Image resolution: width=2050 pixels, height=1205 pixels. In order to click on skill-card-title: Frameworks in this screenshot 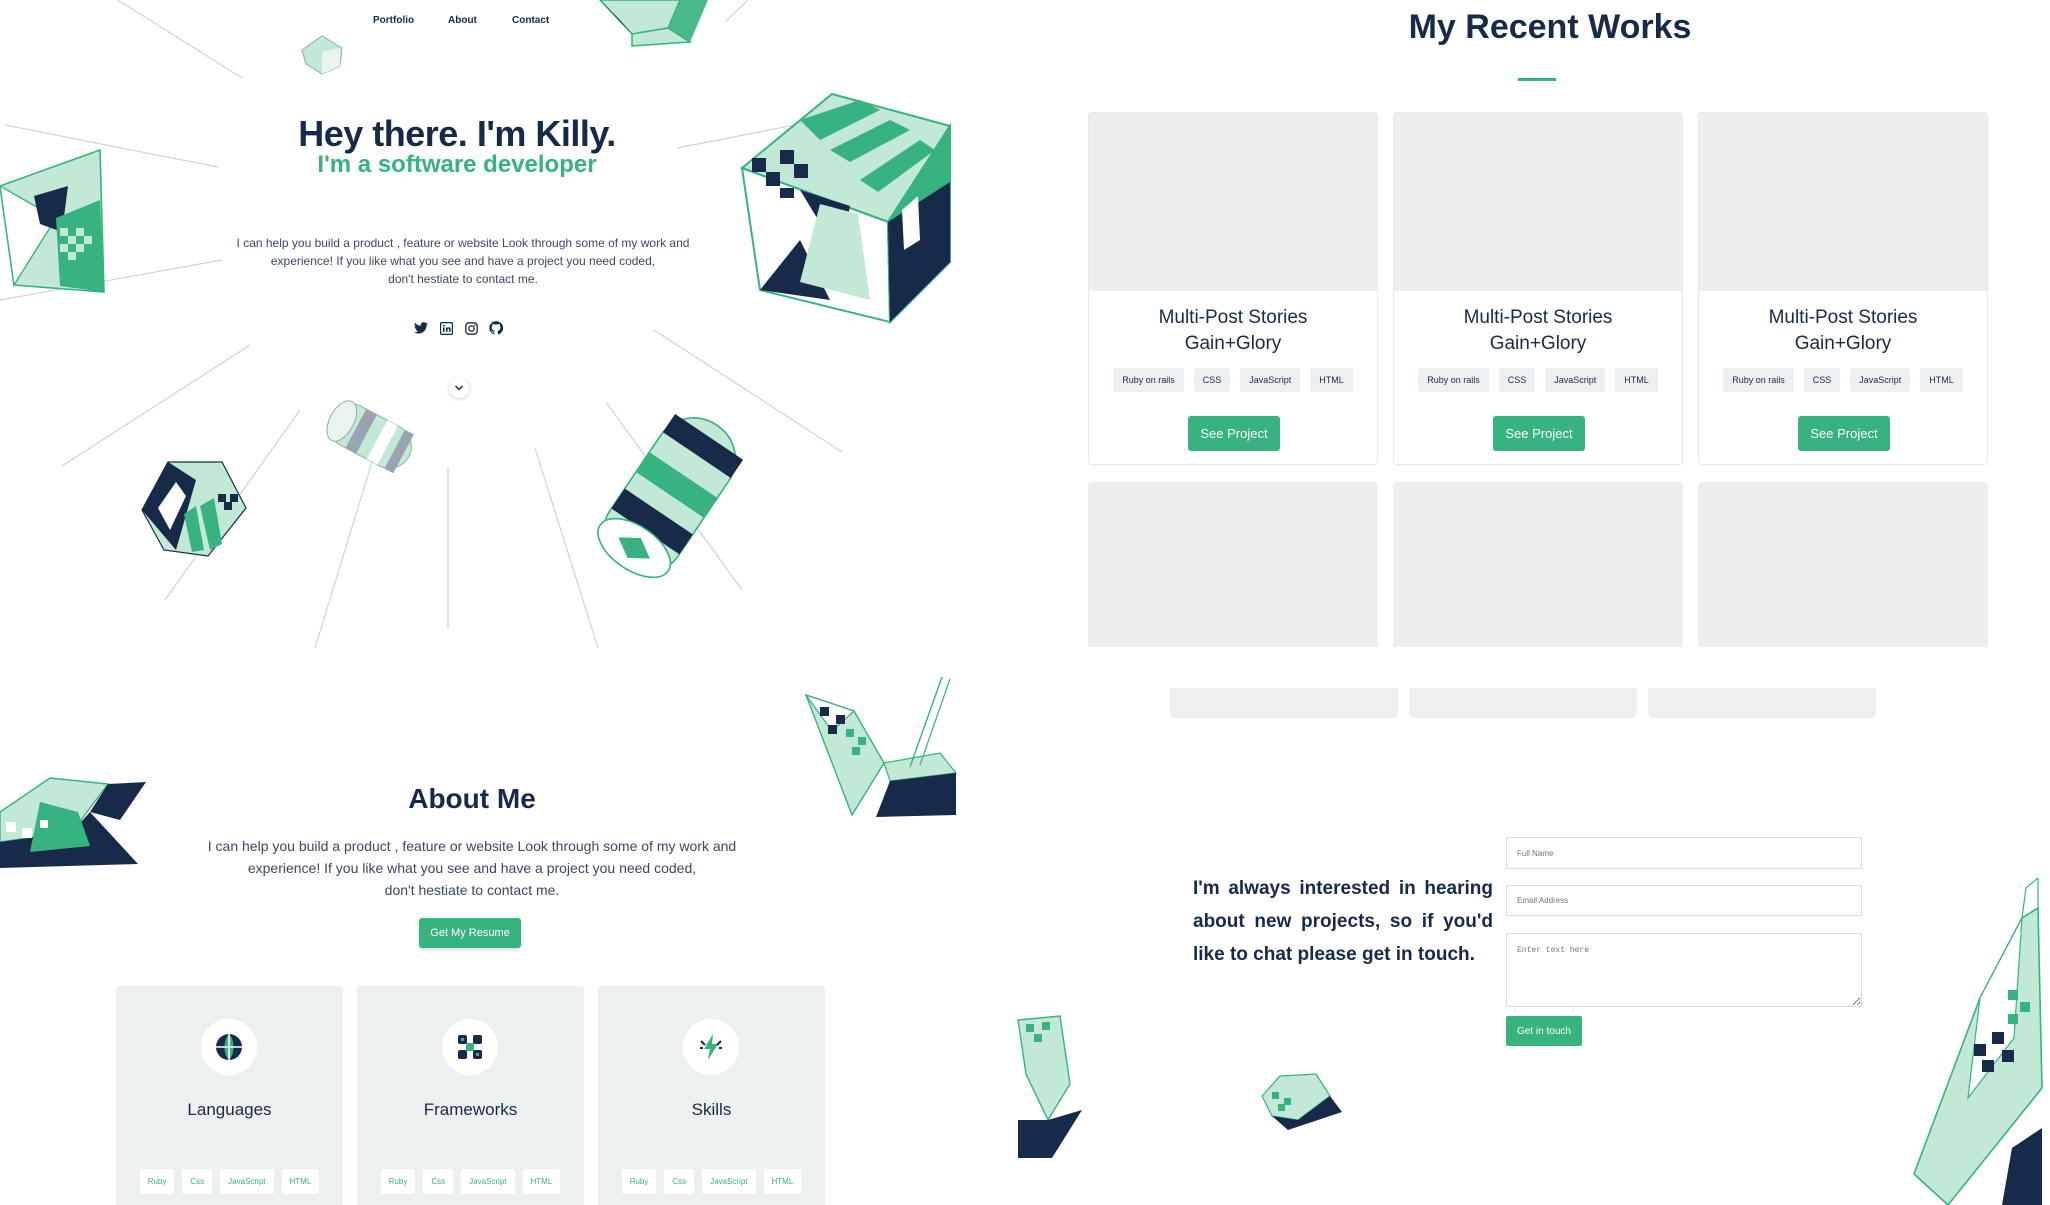, I will do `click(470, 1109)`.